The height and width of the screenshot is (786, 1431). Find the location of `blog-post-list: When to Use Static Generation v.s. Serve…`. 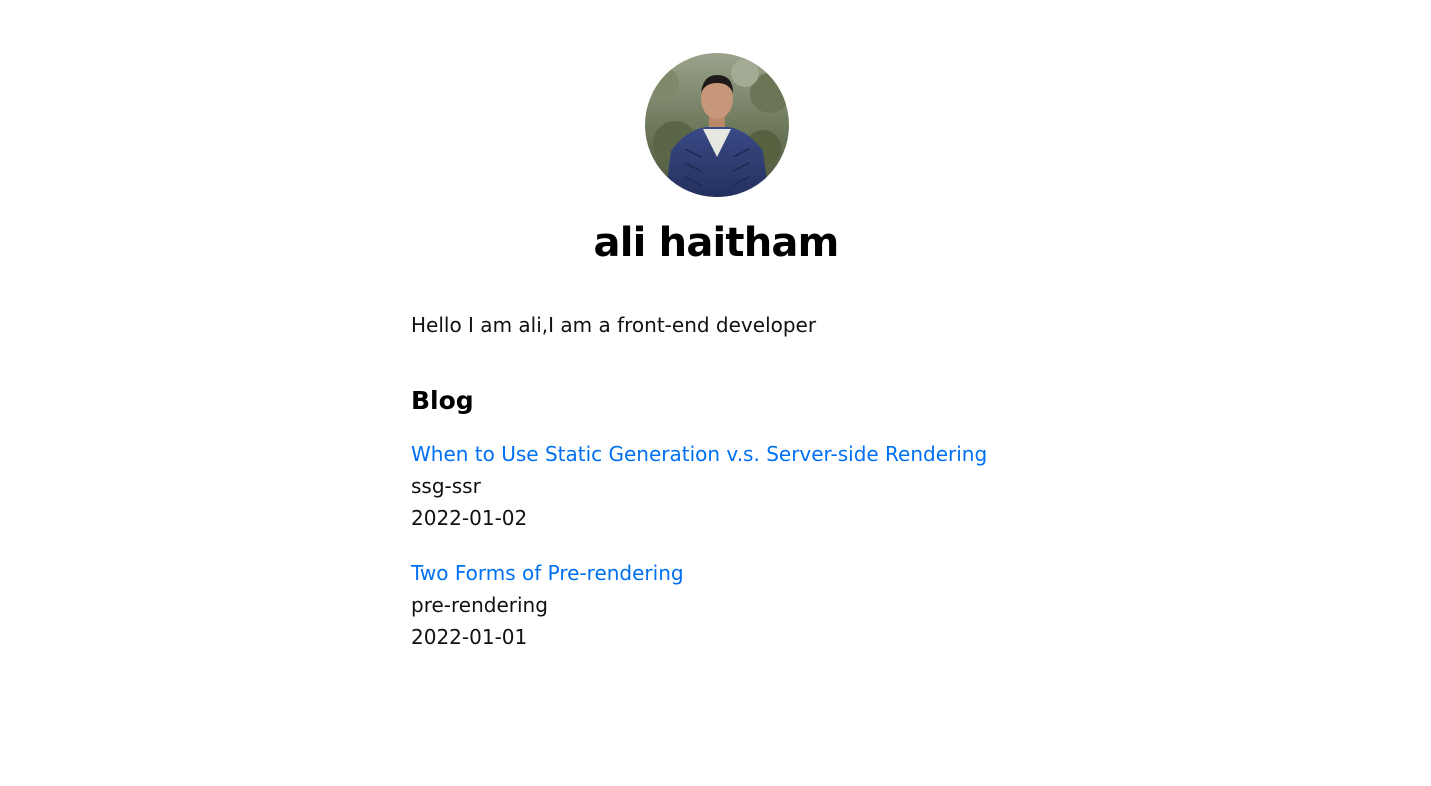

blog-post-list: When to Use Static Generation v.s. Serve… is located at coordinates (699, 557).